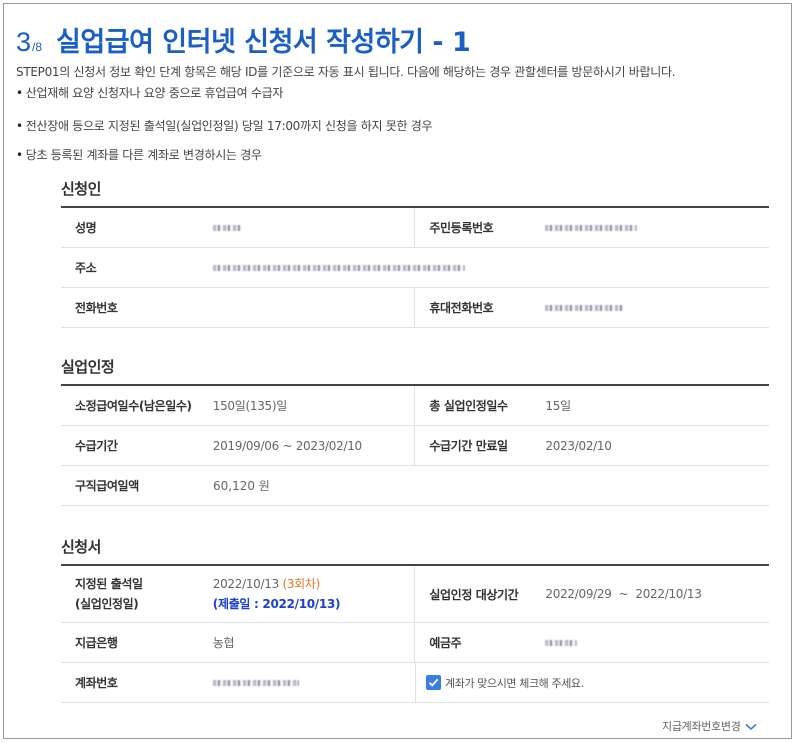 This screenshot has width=797, height=743. I want to click on application-section-title: 신청서, so click(81, 547).